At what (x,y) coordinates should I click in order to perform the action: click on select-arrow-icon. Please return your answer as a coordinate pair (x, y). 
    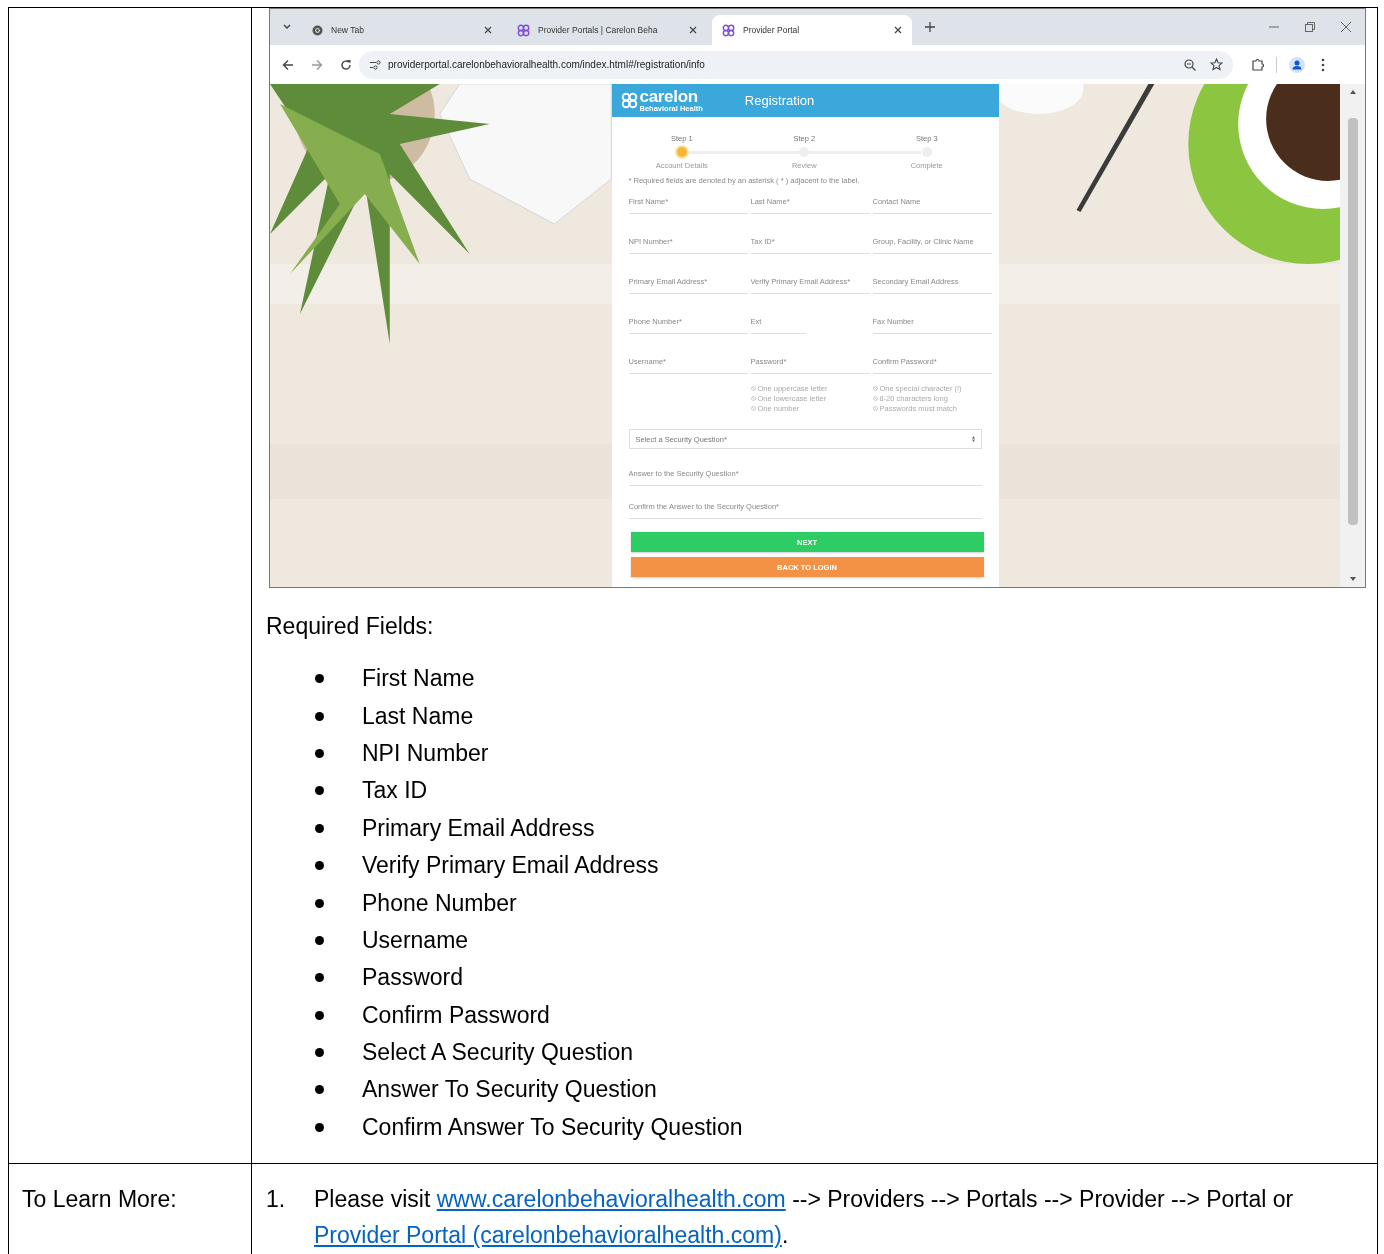
    Looking at the image, I should click on (973, 439).